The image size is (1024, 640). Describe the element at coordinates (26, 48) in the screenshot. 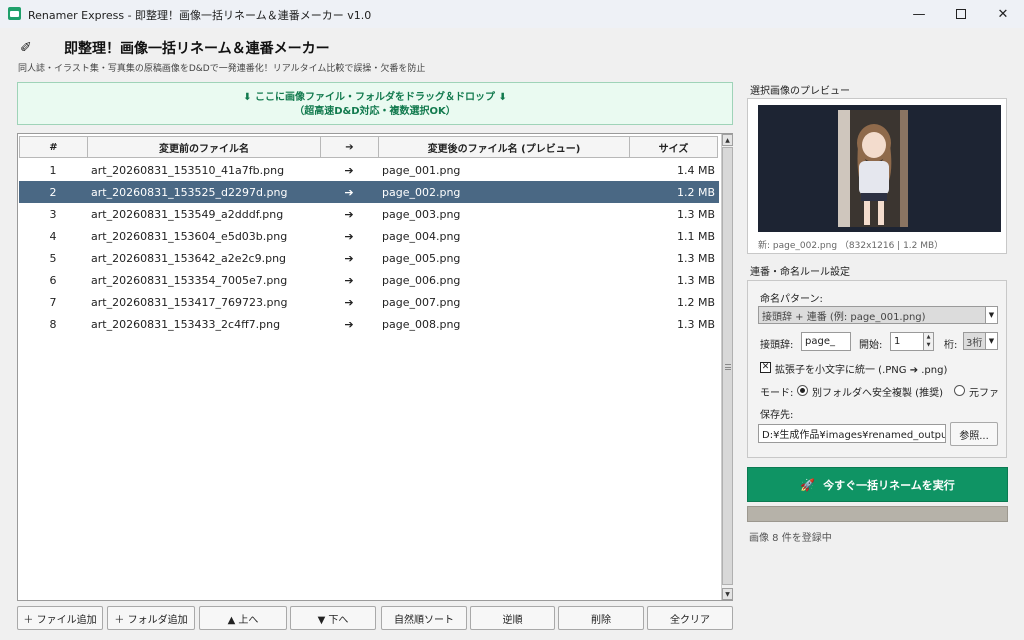

I see `pencil-icon: ✐` at that location.